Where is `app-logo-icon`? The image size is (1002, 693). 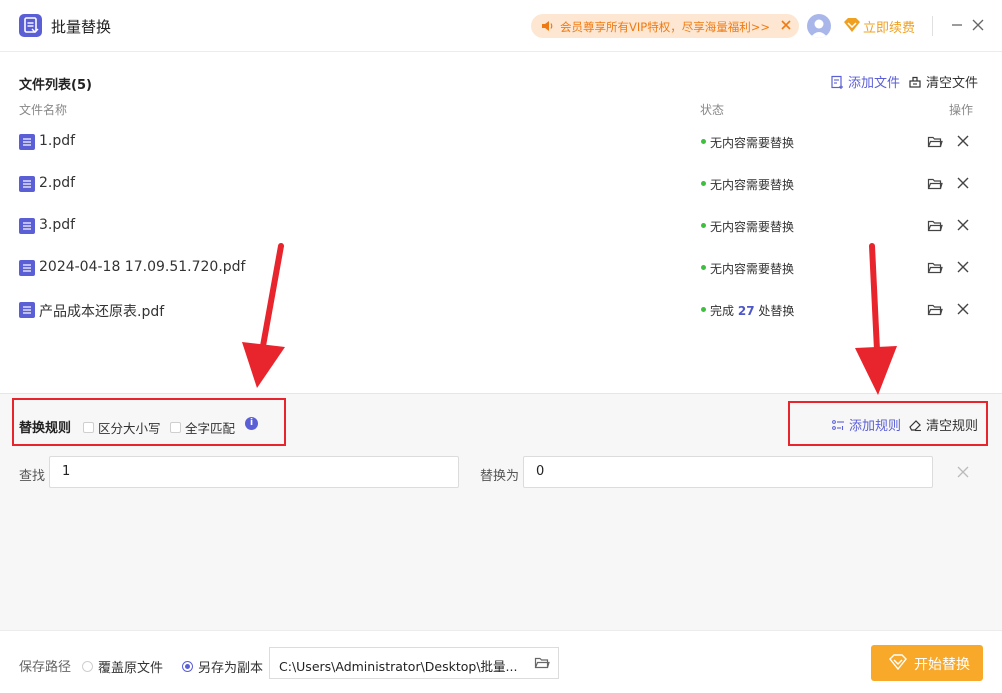
app-logo-icon is located at coordinates (30, 25).